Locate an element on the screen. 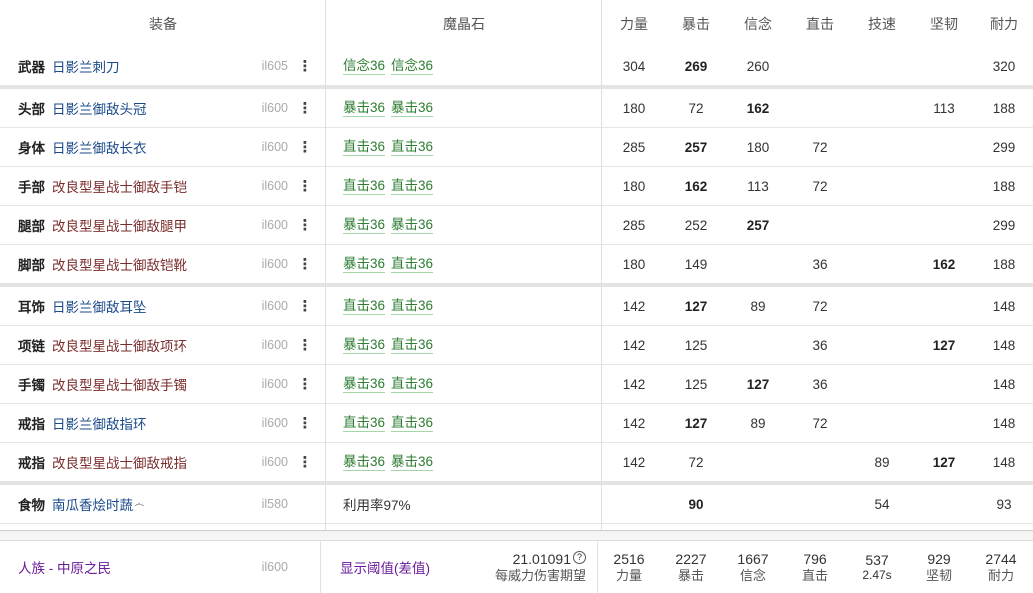 The height and width of the screenshot is (593, 1033). gear-row: 戒指 改良型星战士御敌戒指 il600 ⋮ 暴击36 暴击36 142 72 89 127 148 is located at coordinates (516, 464).